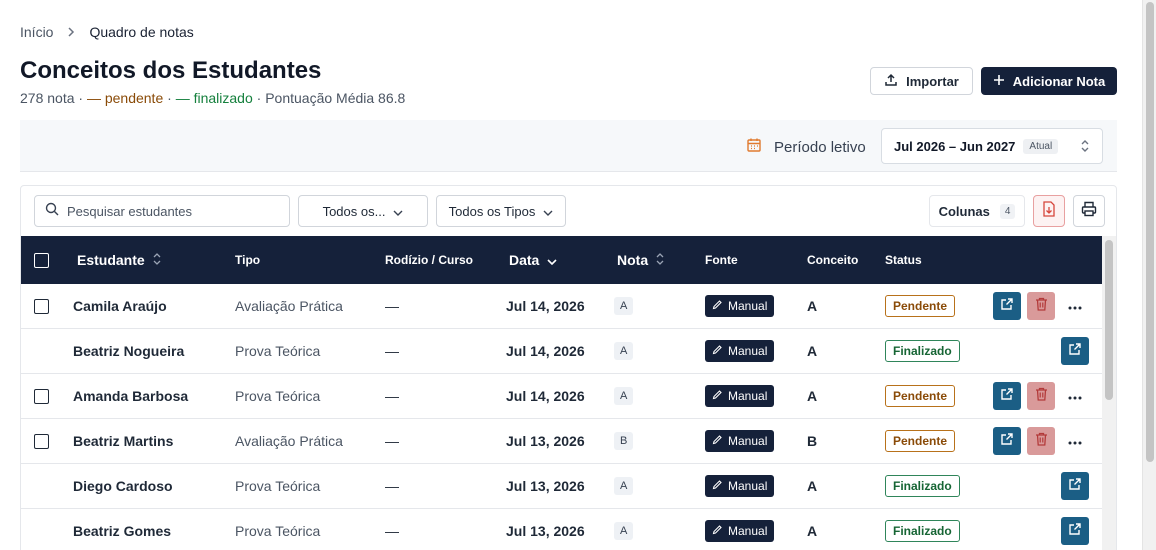 The image size is (1156, 550). Describe the element at coordinates (157, 260) in the screenshot. I see `sort-icon` at that location.